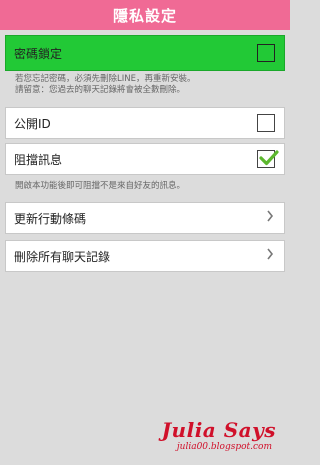 The height and width of the screenshot is (465, 320). Describe the element at coordinates (266, 123) in the screenshot. I see `public-id-checkbox` at that location.